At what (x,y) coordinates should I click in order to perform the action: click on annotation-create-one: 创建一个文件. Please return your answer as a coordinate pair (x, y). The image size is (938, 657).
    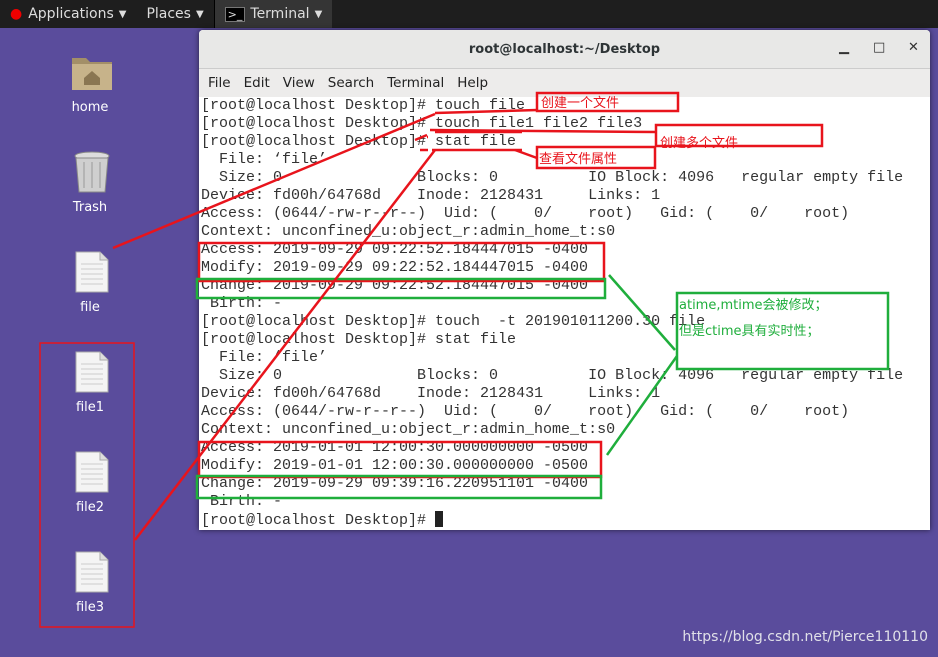
    Looking at the image, I should click on (580, 103).